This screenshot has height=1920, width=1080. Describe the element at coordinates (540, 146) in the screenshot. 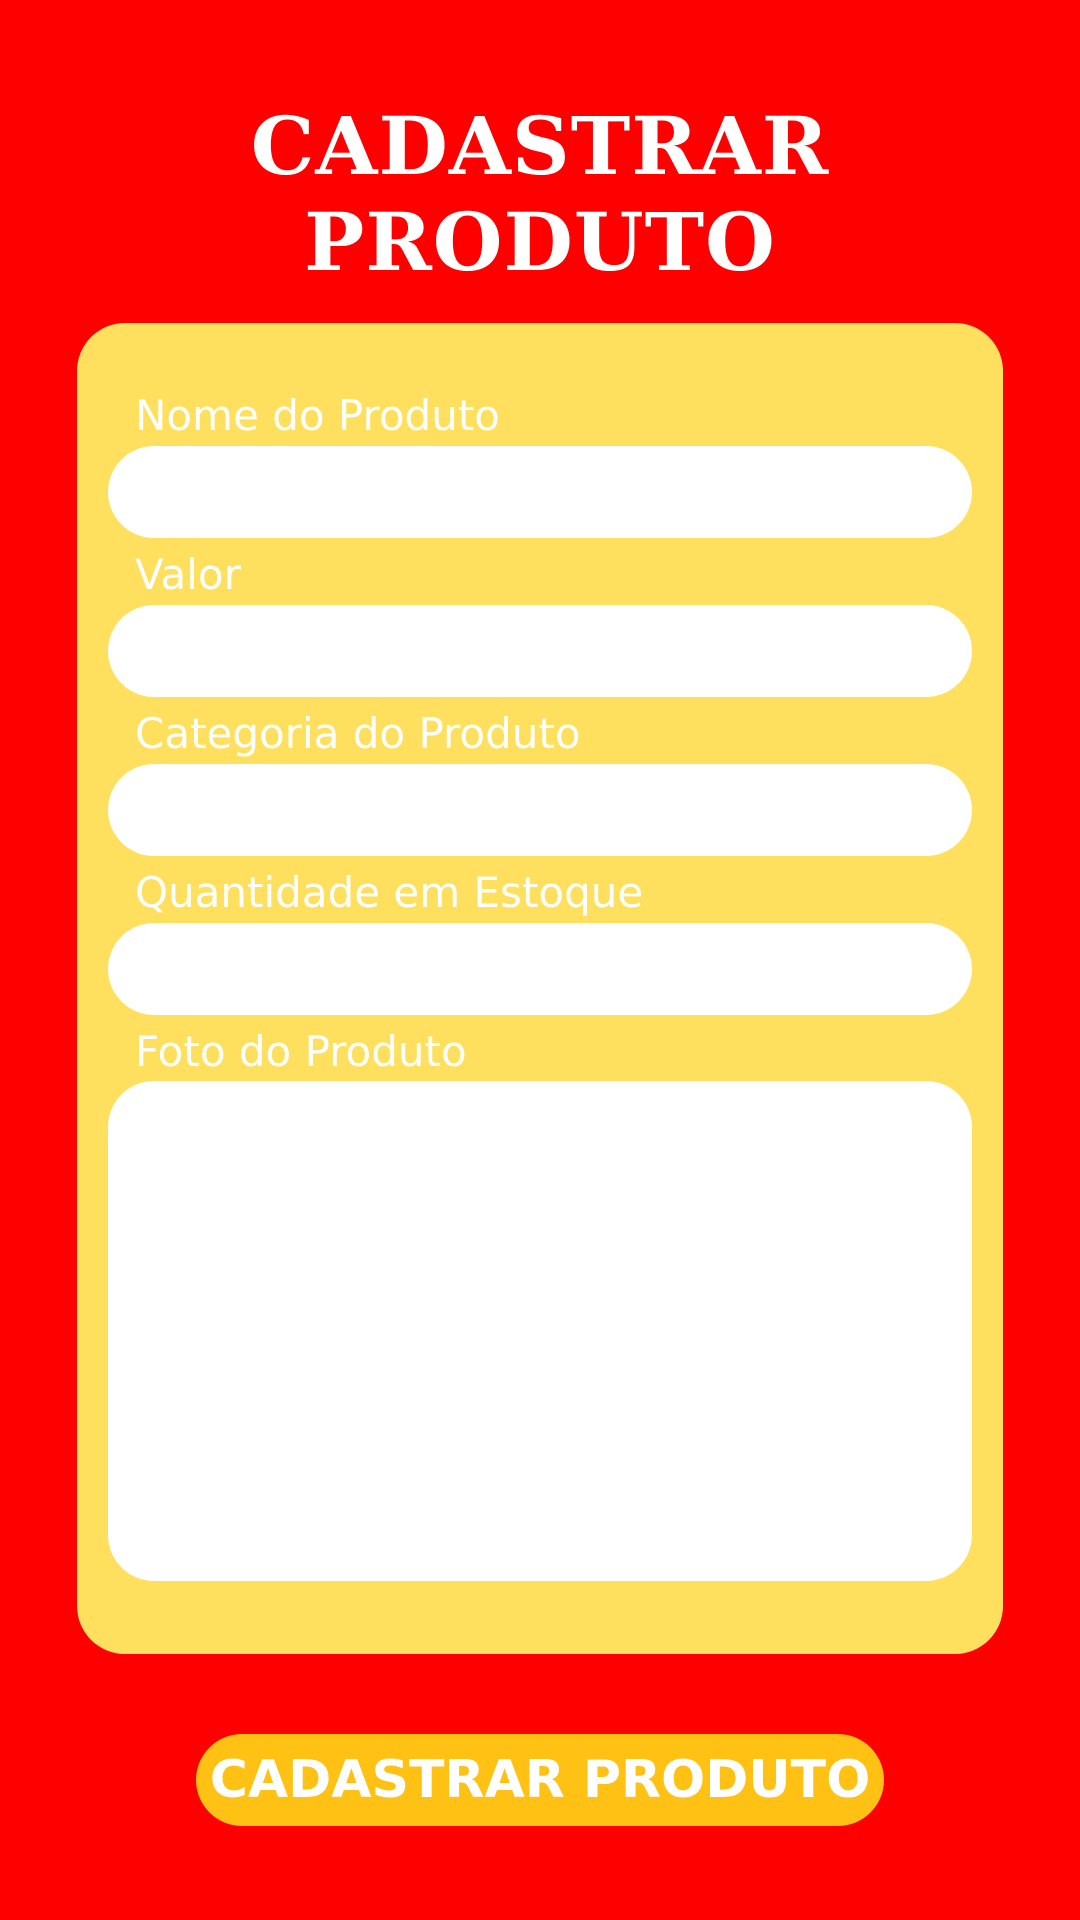

I see `page-title-line-1: CADASTRAR` at that location.